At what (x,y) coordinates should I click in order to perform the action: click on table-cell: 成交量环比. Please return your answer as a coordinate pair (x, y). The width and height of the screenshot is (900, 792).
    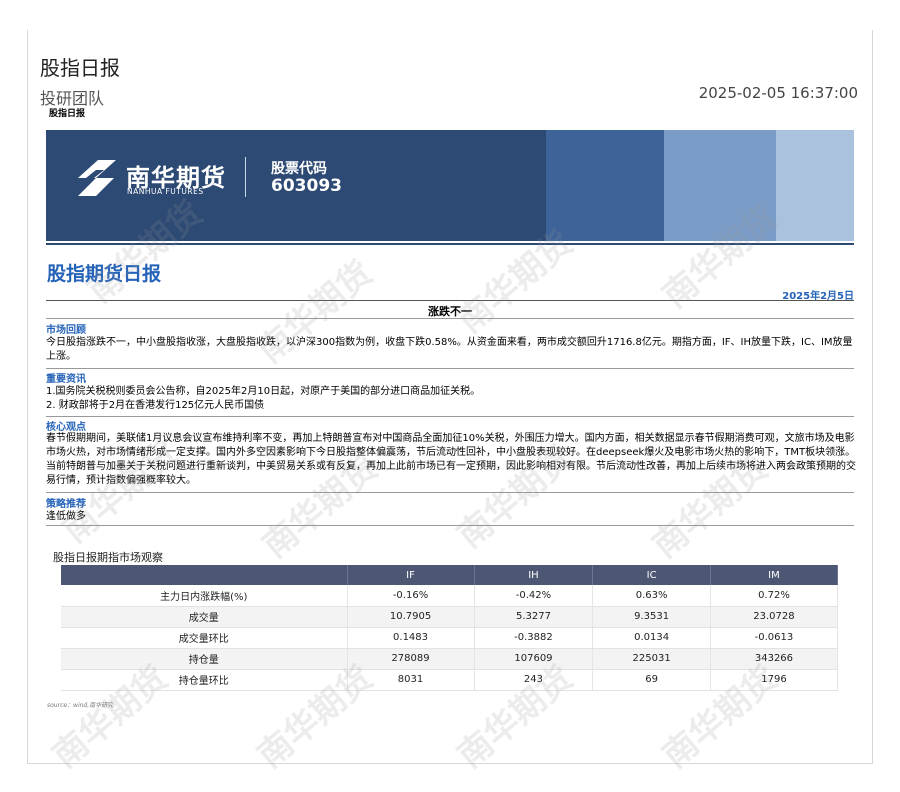
    Looking at the image, I should click on (204, 638).